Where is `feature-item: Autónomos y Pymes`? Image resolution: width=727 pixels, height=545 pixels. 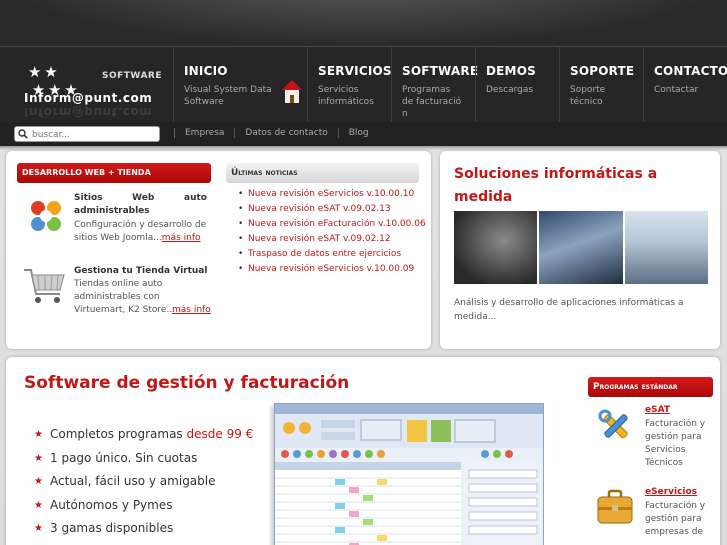 feature-item: Autónomos y Pymes is located at coordinates (143, 506).